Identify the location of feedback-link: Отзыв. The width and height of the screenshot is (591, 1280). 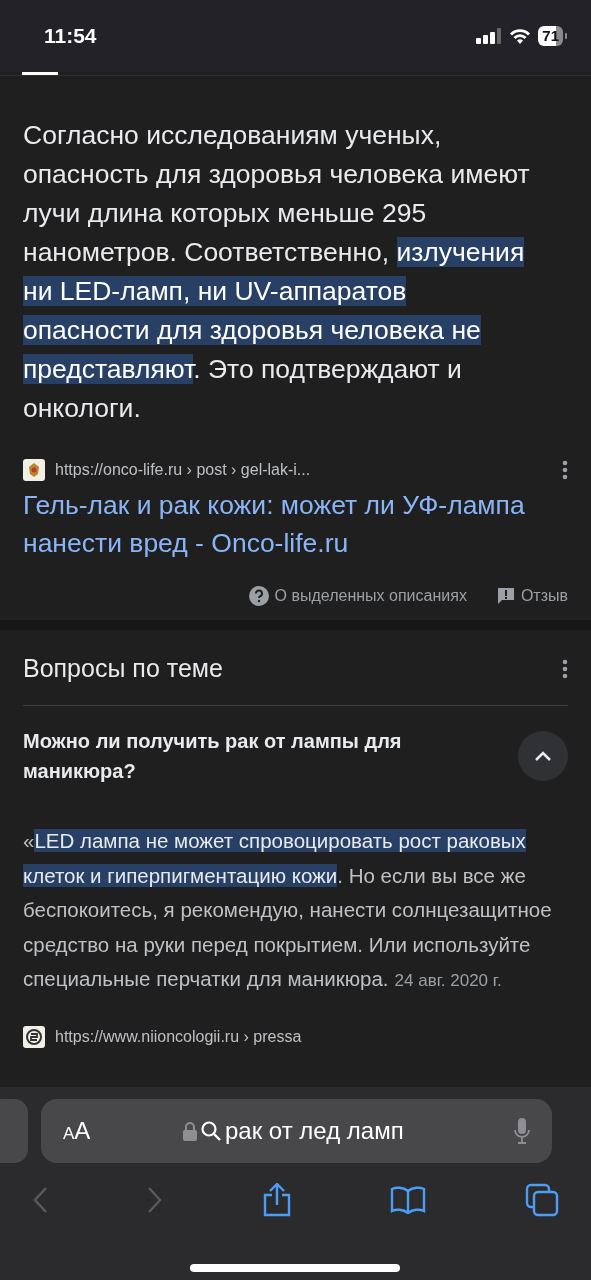
(544, 596).